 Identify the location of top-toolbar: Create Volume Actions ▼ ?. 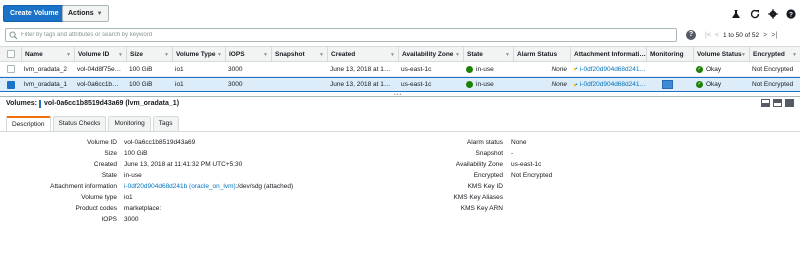
(400, 13).